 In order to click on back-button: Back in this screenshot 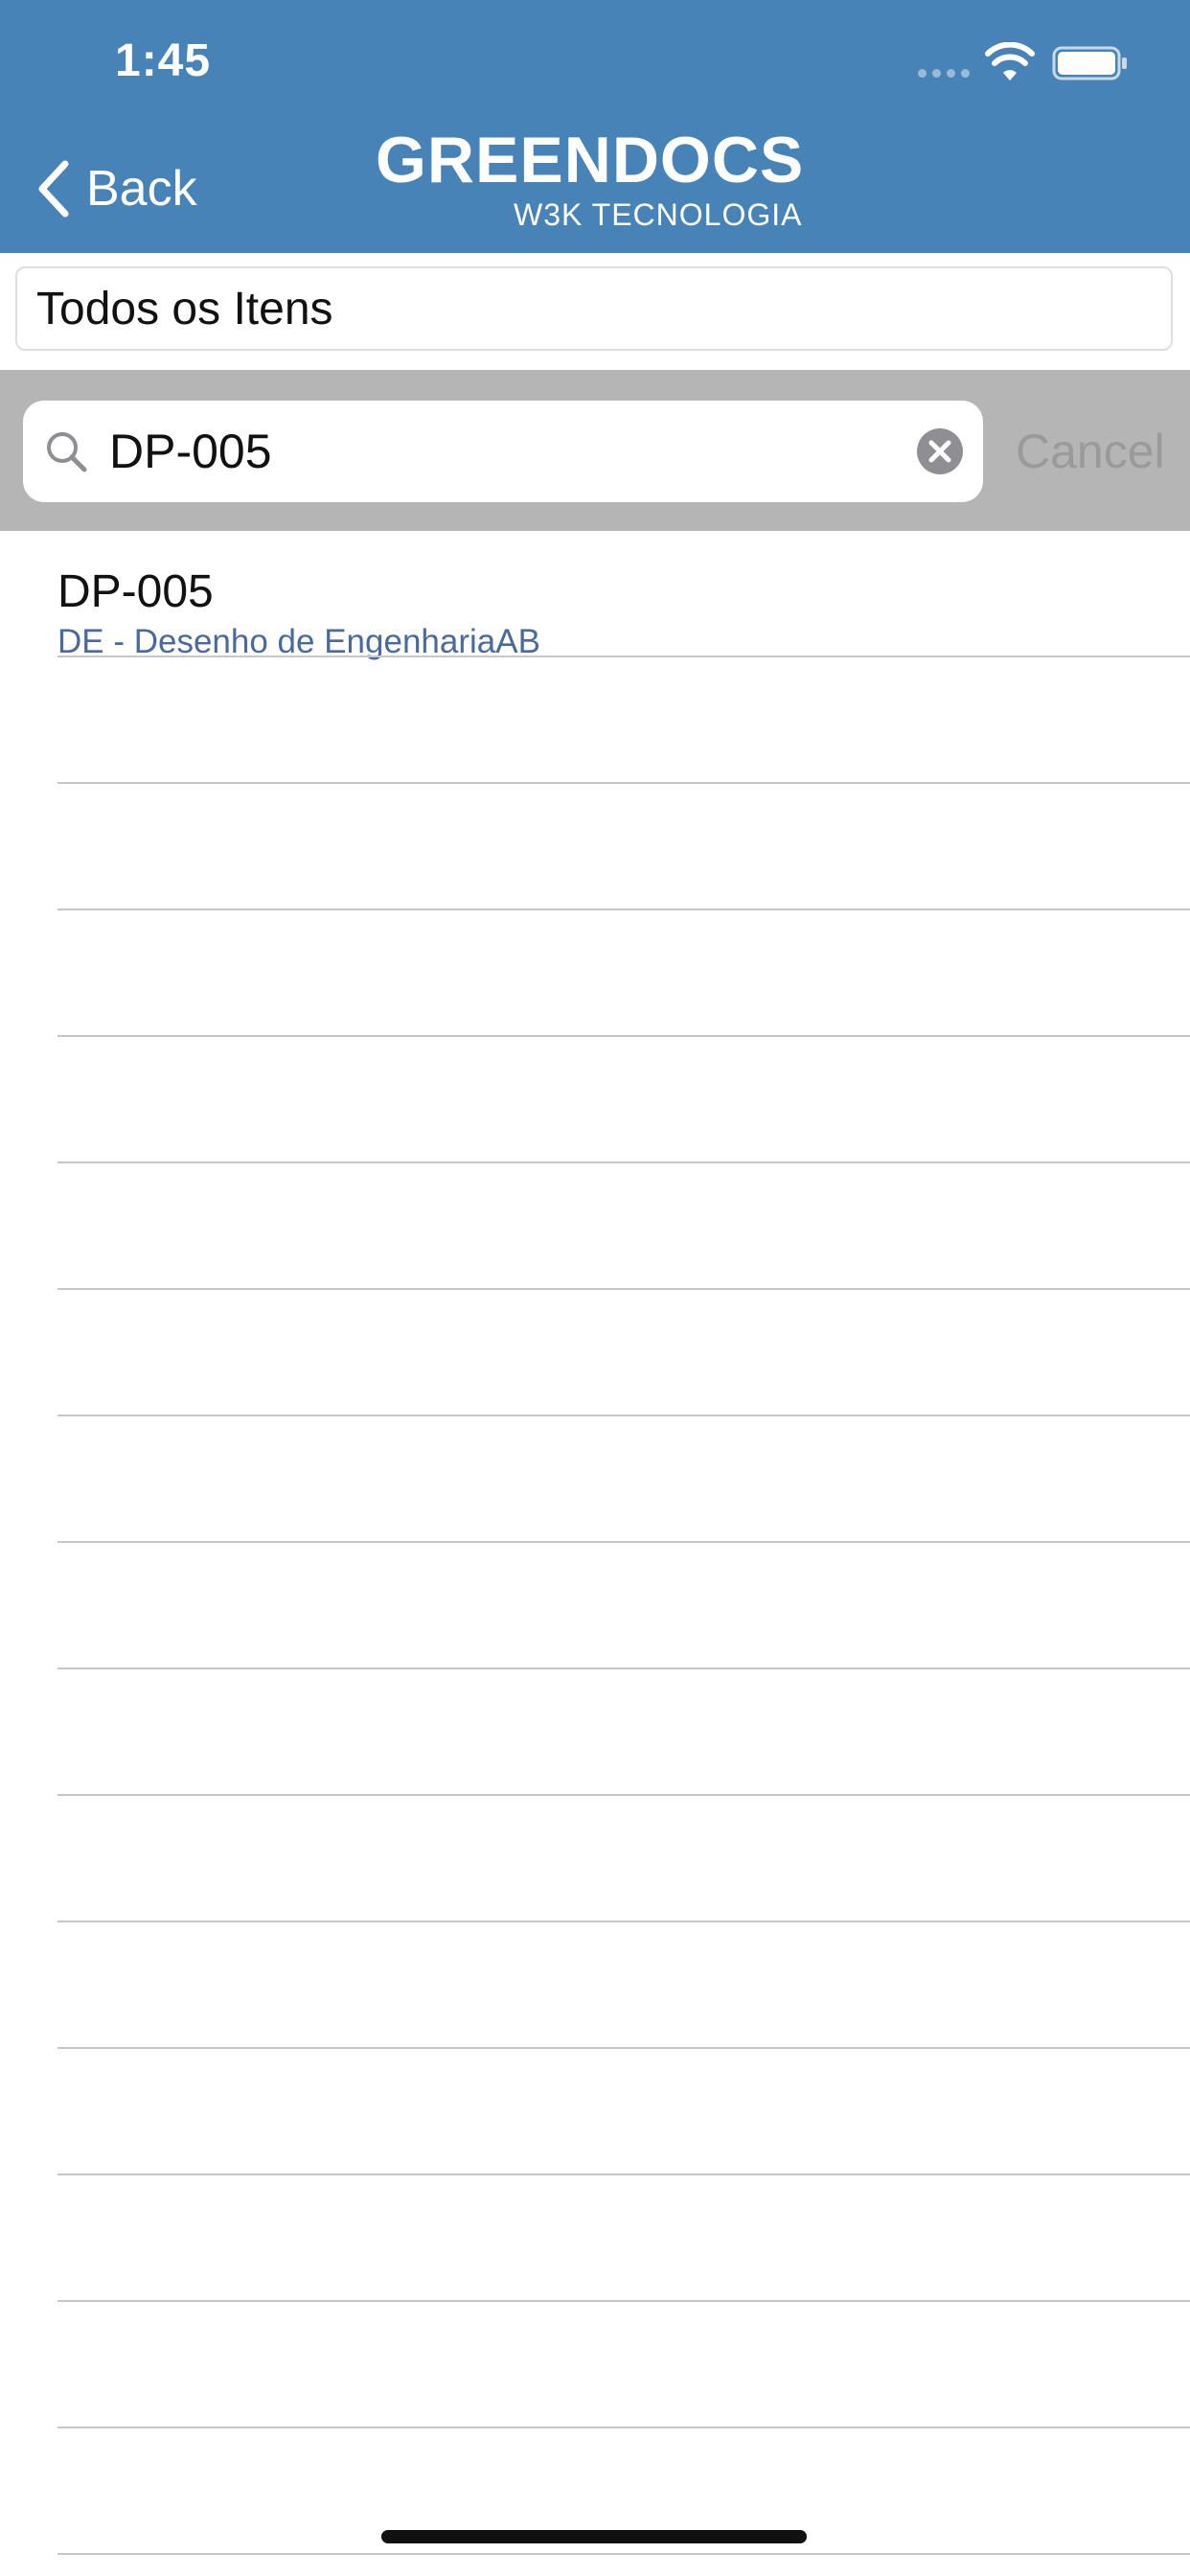, I will do `click(115, 188)`.